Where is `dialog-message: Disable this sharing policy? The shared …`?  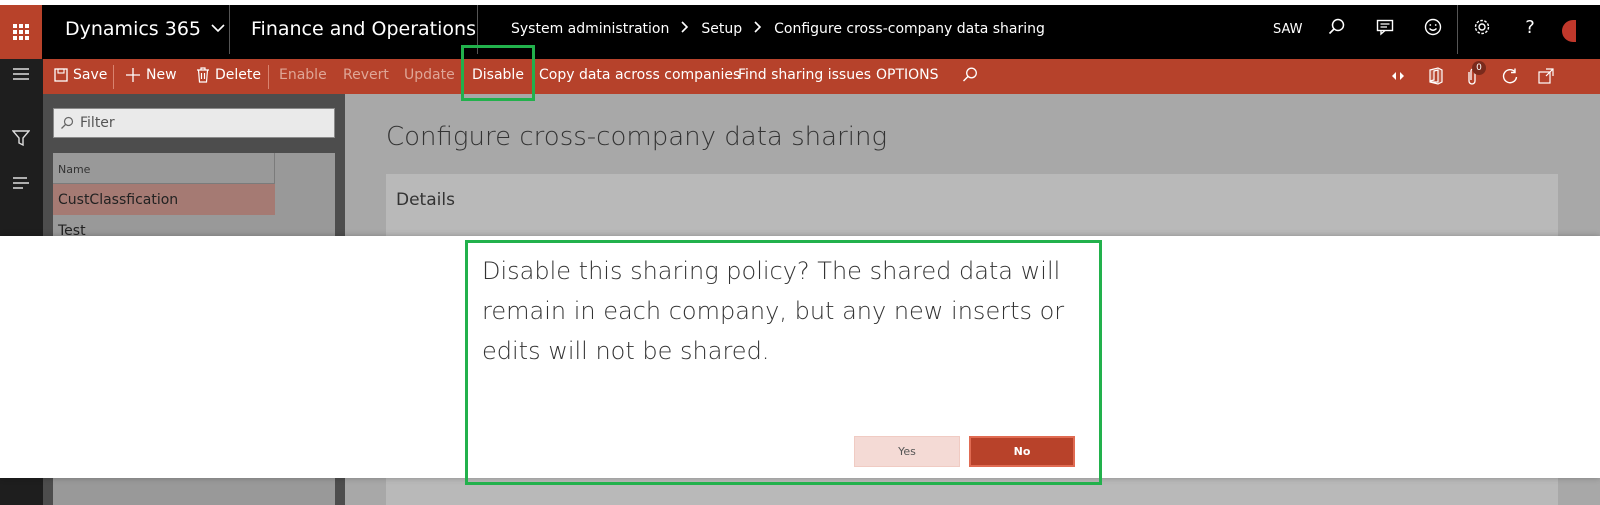 dialog-message: Disable this sharing policy? The shared … is located at coordinates (773, 311).